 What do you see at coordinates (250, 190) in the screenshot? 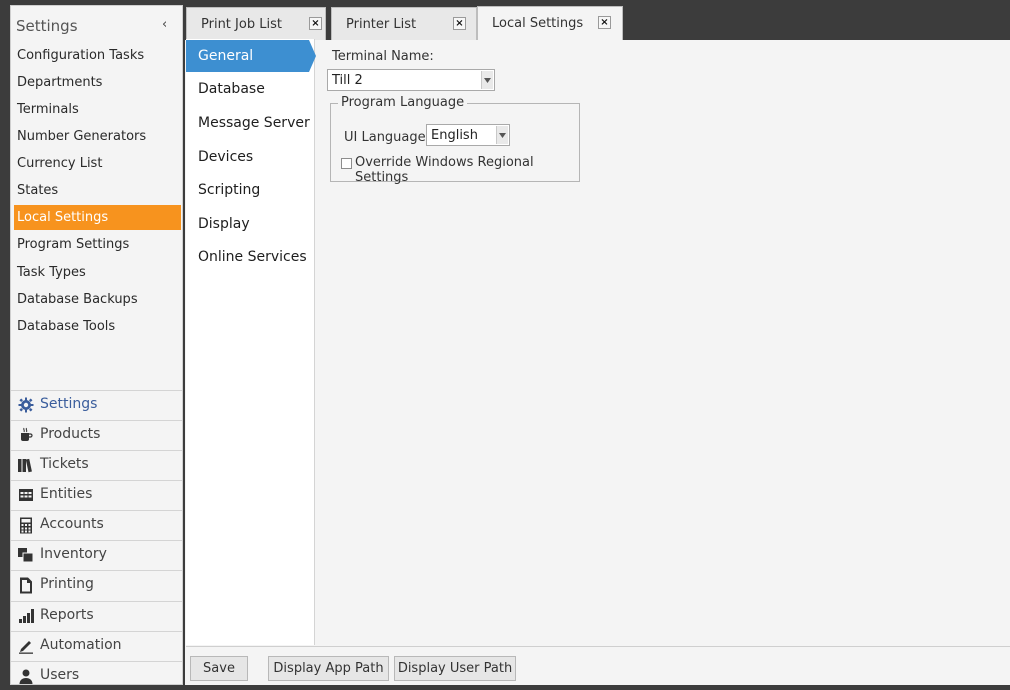
I see `subnav-item-scripting: Scripting` at bounding box center [250, 190].